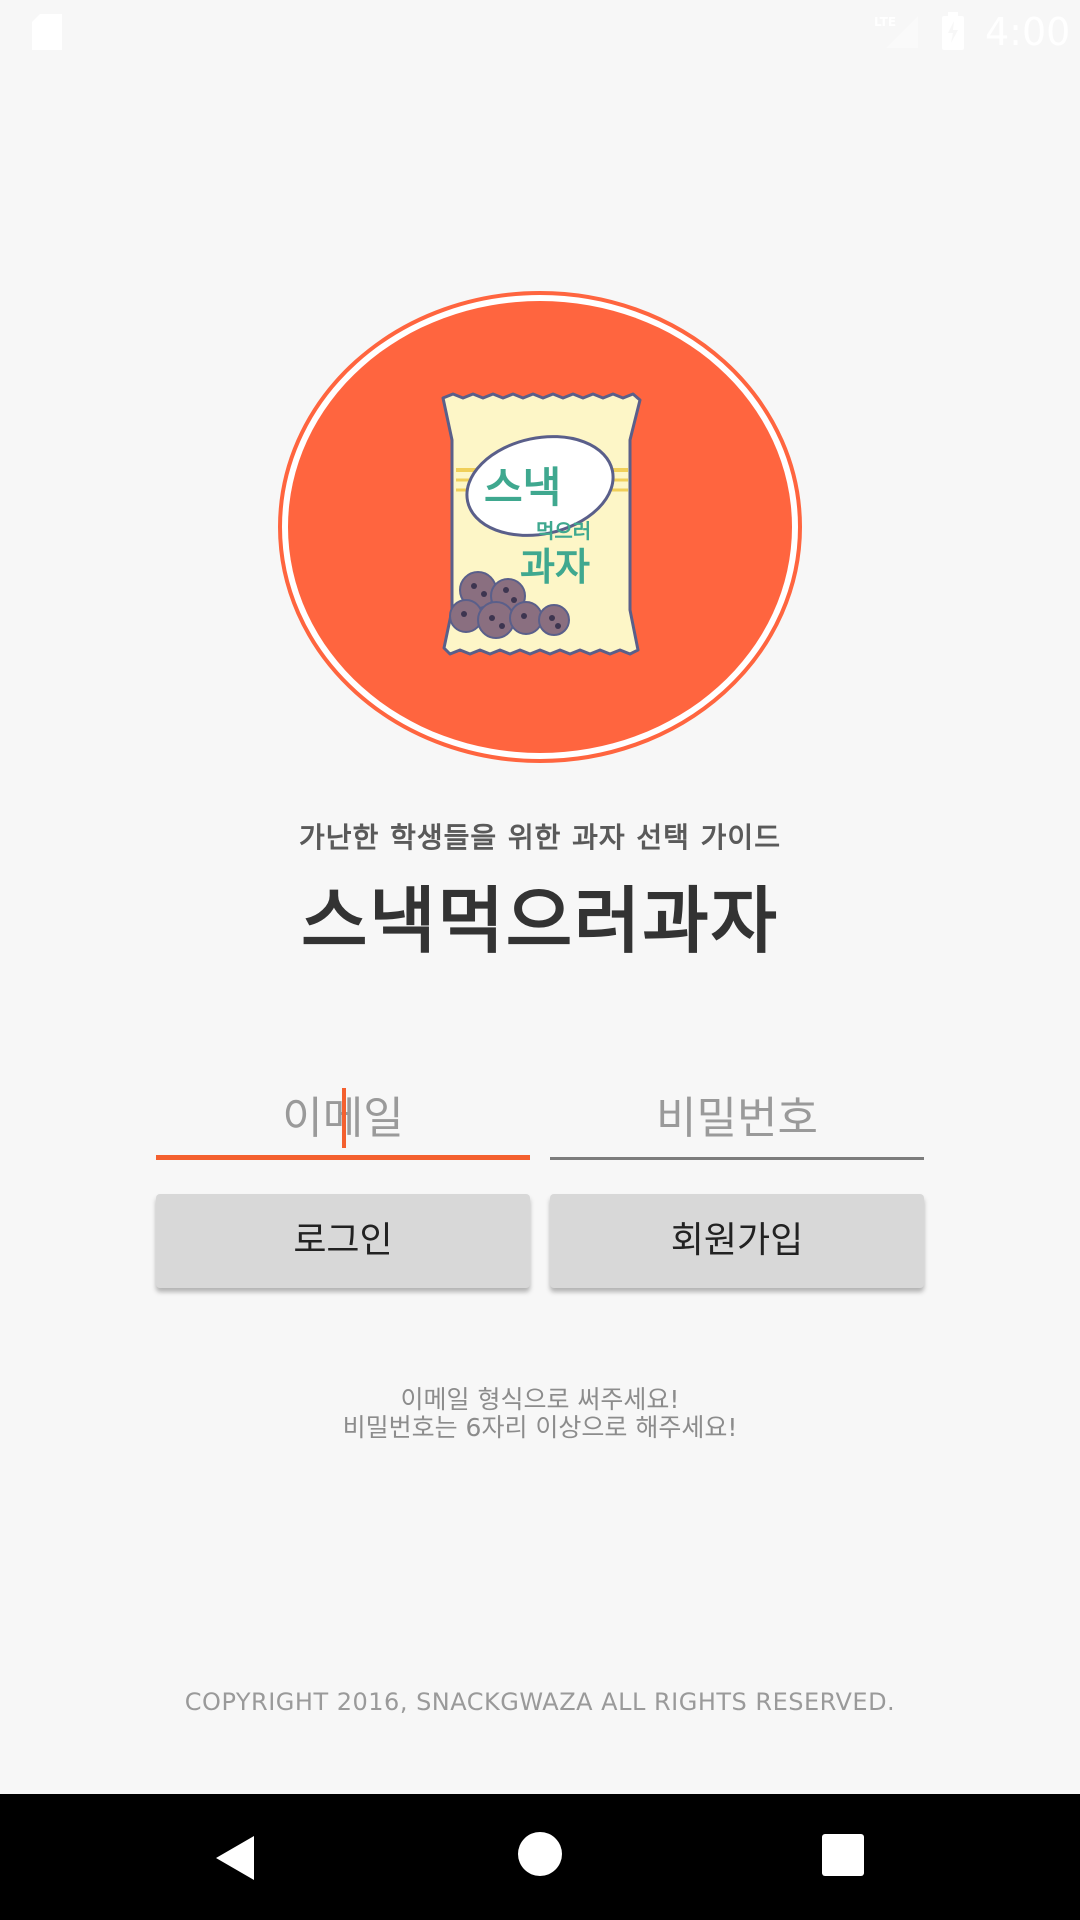 The image size is (1080, 1920). I want to click on password-field, so click(737, 1120).